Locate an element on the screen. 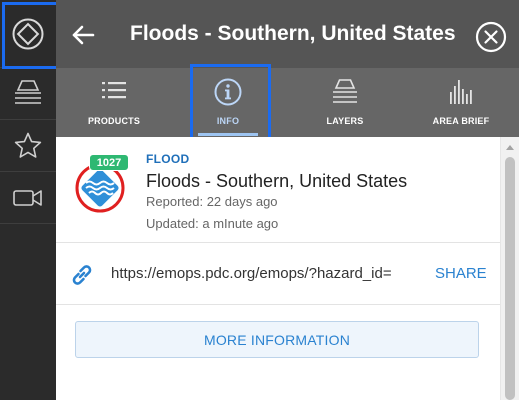 The width and height of the screenshot is (519, 400). close-button is located at coordinates (491, 37).